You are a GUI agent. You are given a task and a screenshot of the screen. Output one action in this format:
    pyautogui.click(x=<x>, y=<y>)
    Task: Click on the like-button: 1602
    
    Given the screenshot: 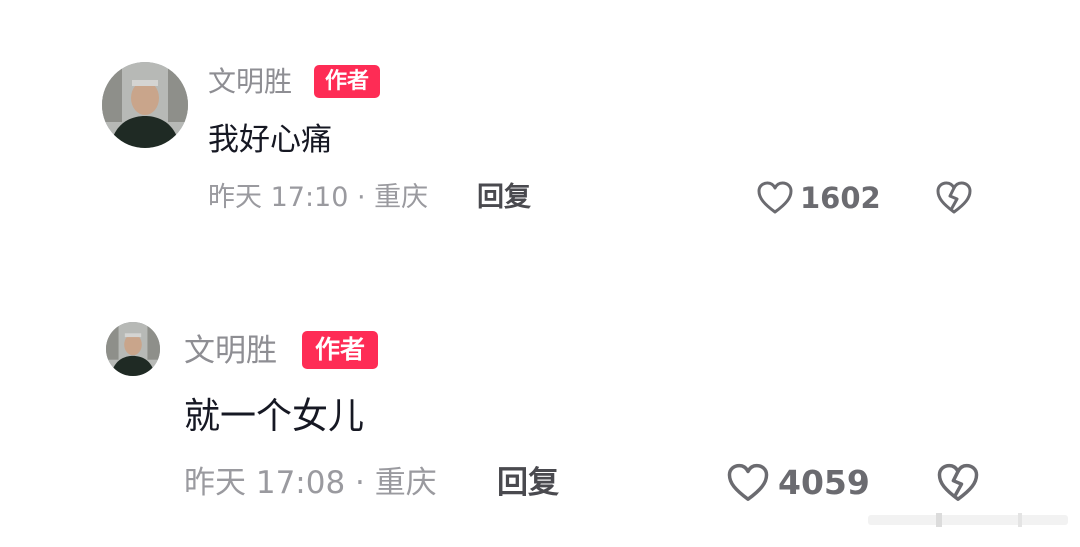 What is the action you would take?
    pyautogui.click(x=818, y=198)
    